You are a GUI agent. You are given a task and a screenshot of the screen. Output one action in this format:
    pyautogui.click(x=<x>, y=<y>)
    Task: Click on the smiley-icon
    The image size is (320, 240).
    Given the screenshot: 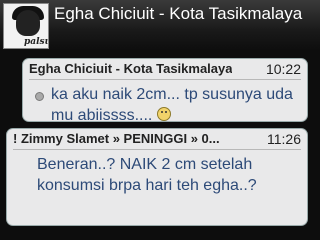 What is the action you would take?
    pyautogui.click(x=164, y=114)
    